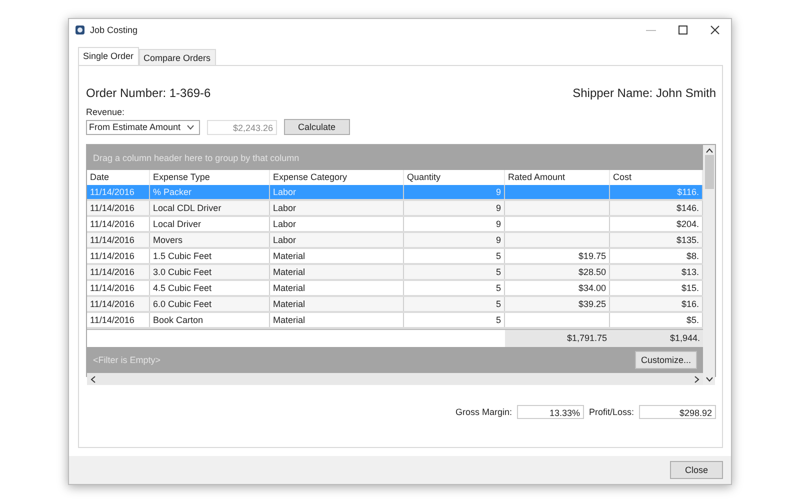 This screenshot has height=500, width=800. Describe the element at coordinates (190, 127) in the screenshot. I see `caret-icon` at that location.